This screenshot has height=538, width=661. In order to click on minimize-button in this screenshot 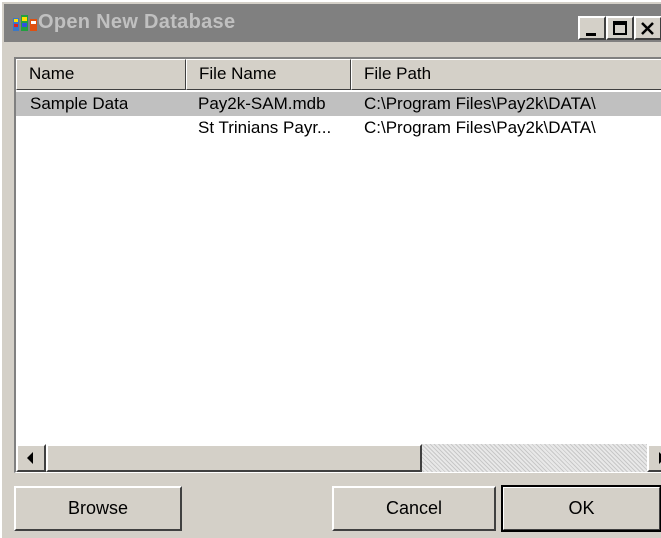, I will do `click(592, 28)`.